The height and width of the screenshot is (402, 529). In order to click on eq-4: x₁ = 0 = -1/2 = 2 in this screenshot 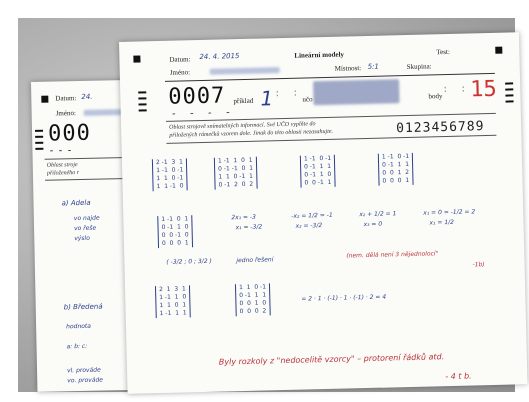, I will do `click(449, 212)`.